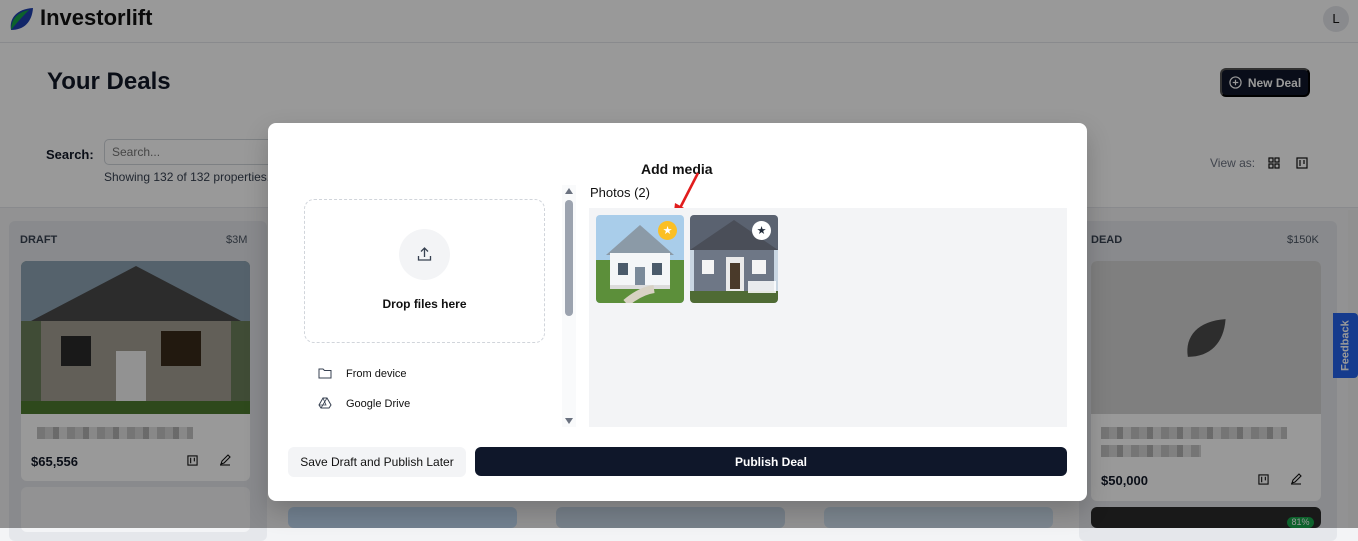  I want to click on set-cover-star: ★, so click(761, 230).